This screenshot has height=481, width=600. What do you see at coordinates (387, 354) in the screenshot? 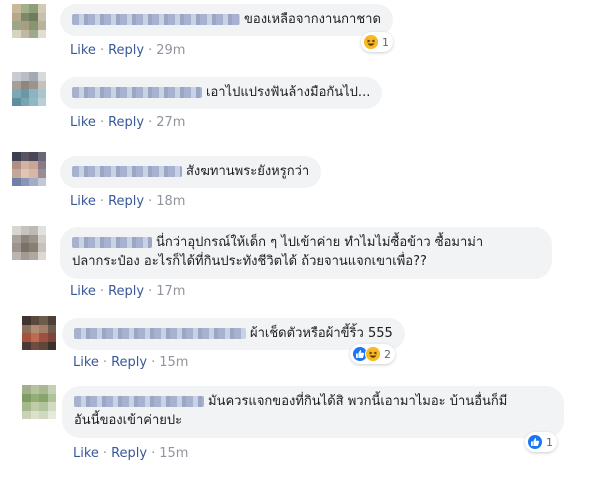
I see `reaction-count: 2` at bounding box center [387, 354].